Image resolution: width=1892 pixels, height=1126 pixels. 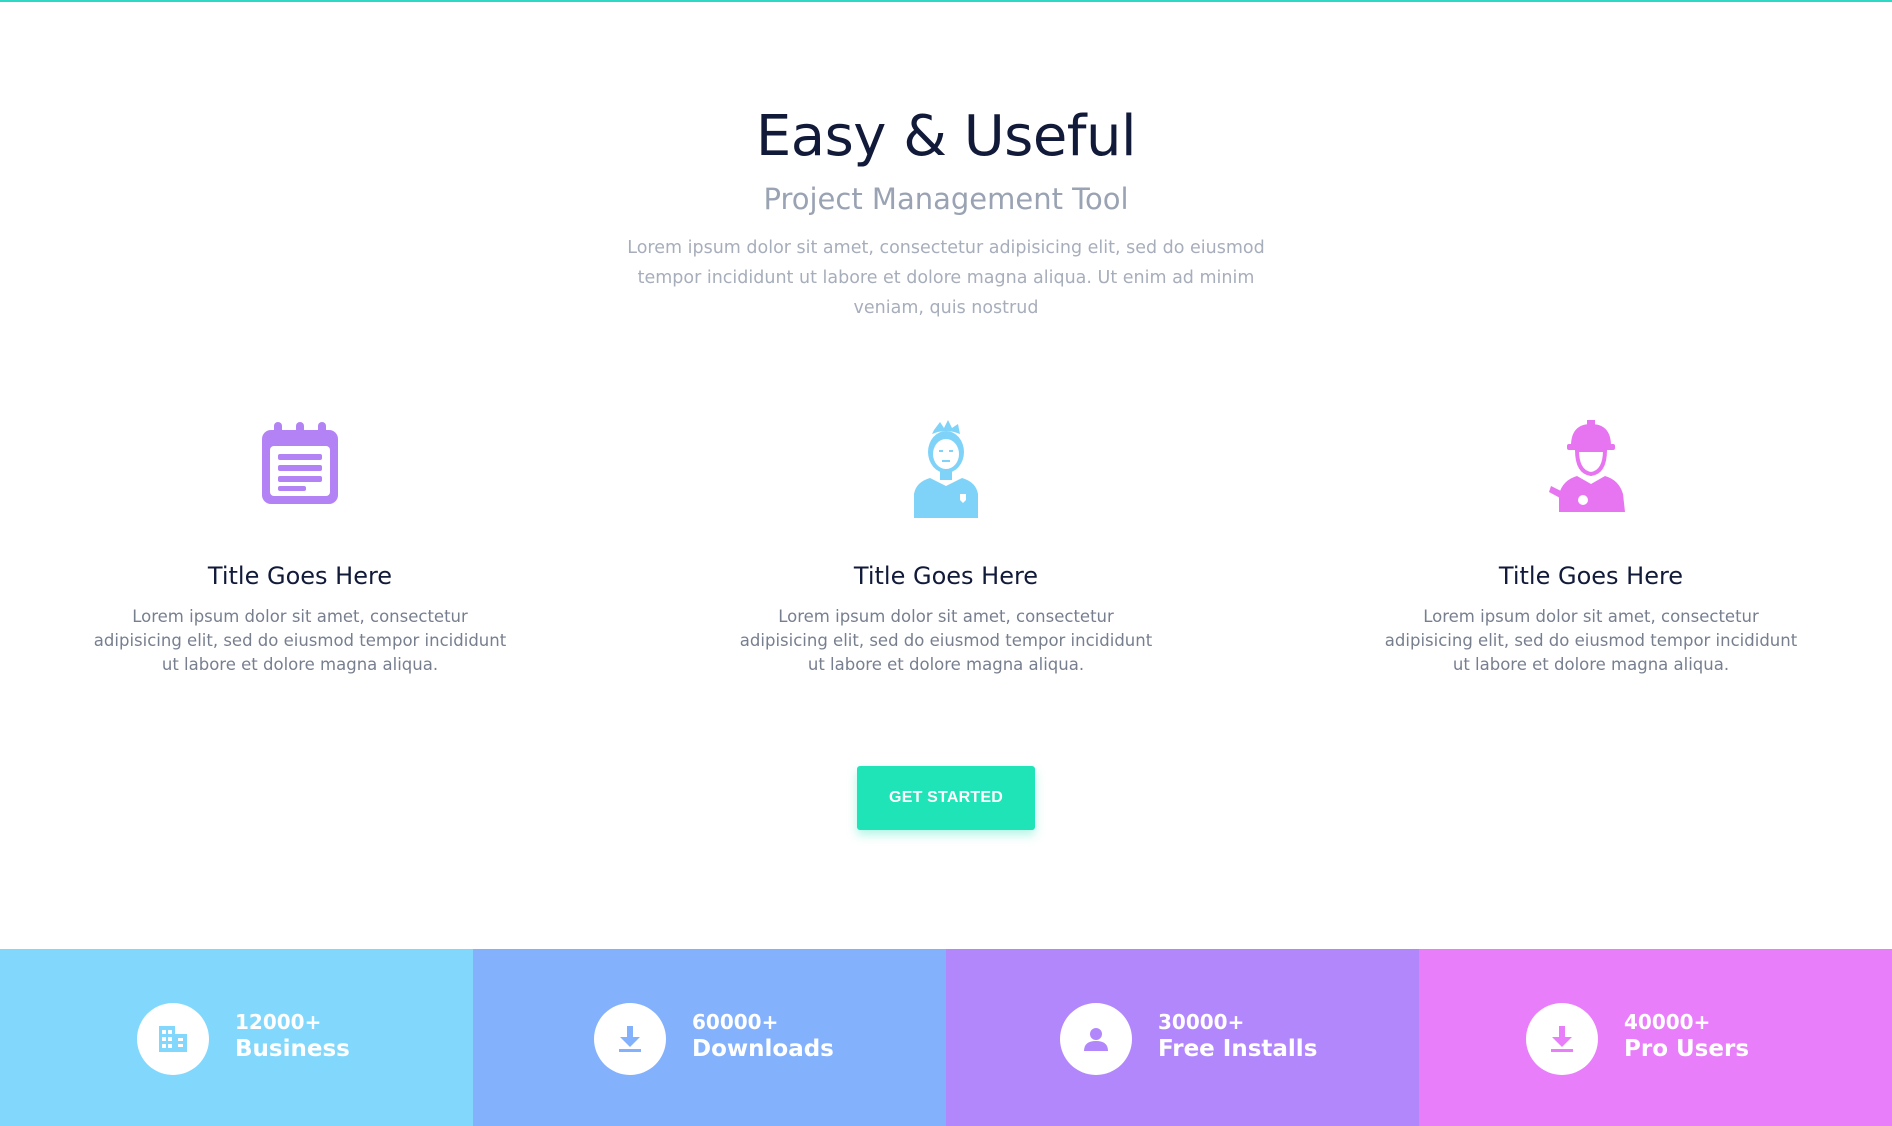 I want to click on stat-free-installs: 30000+ Free Installs, so click(x=1182, y=1037).